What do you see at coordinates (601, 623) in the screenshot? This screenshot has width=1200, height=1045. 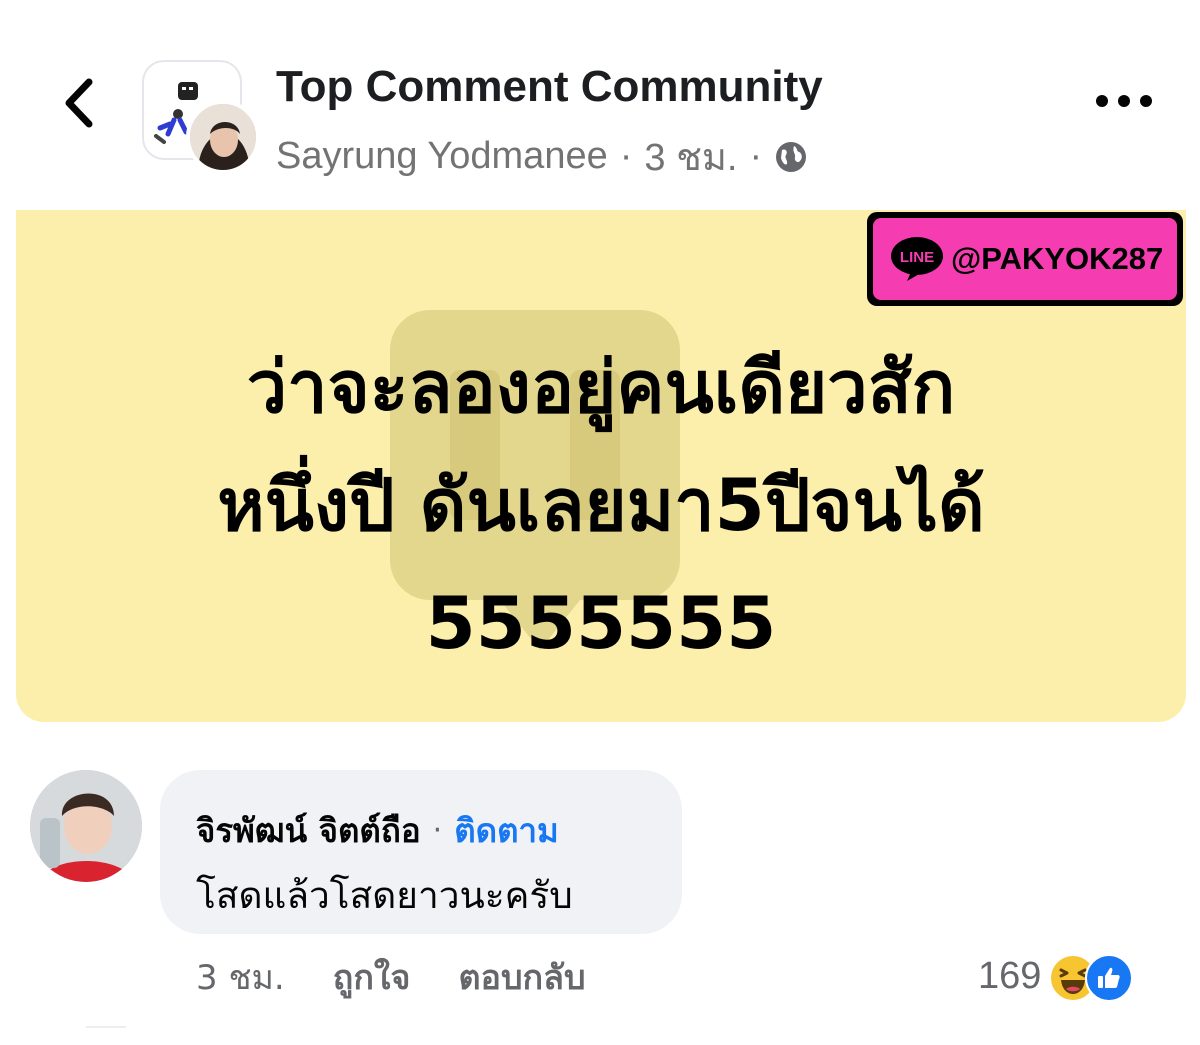 I see `post-text-line: 5555555` at bounding box center [601, 623].